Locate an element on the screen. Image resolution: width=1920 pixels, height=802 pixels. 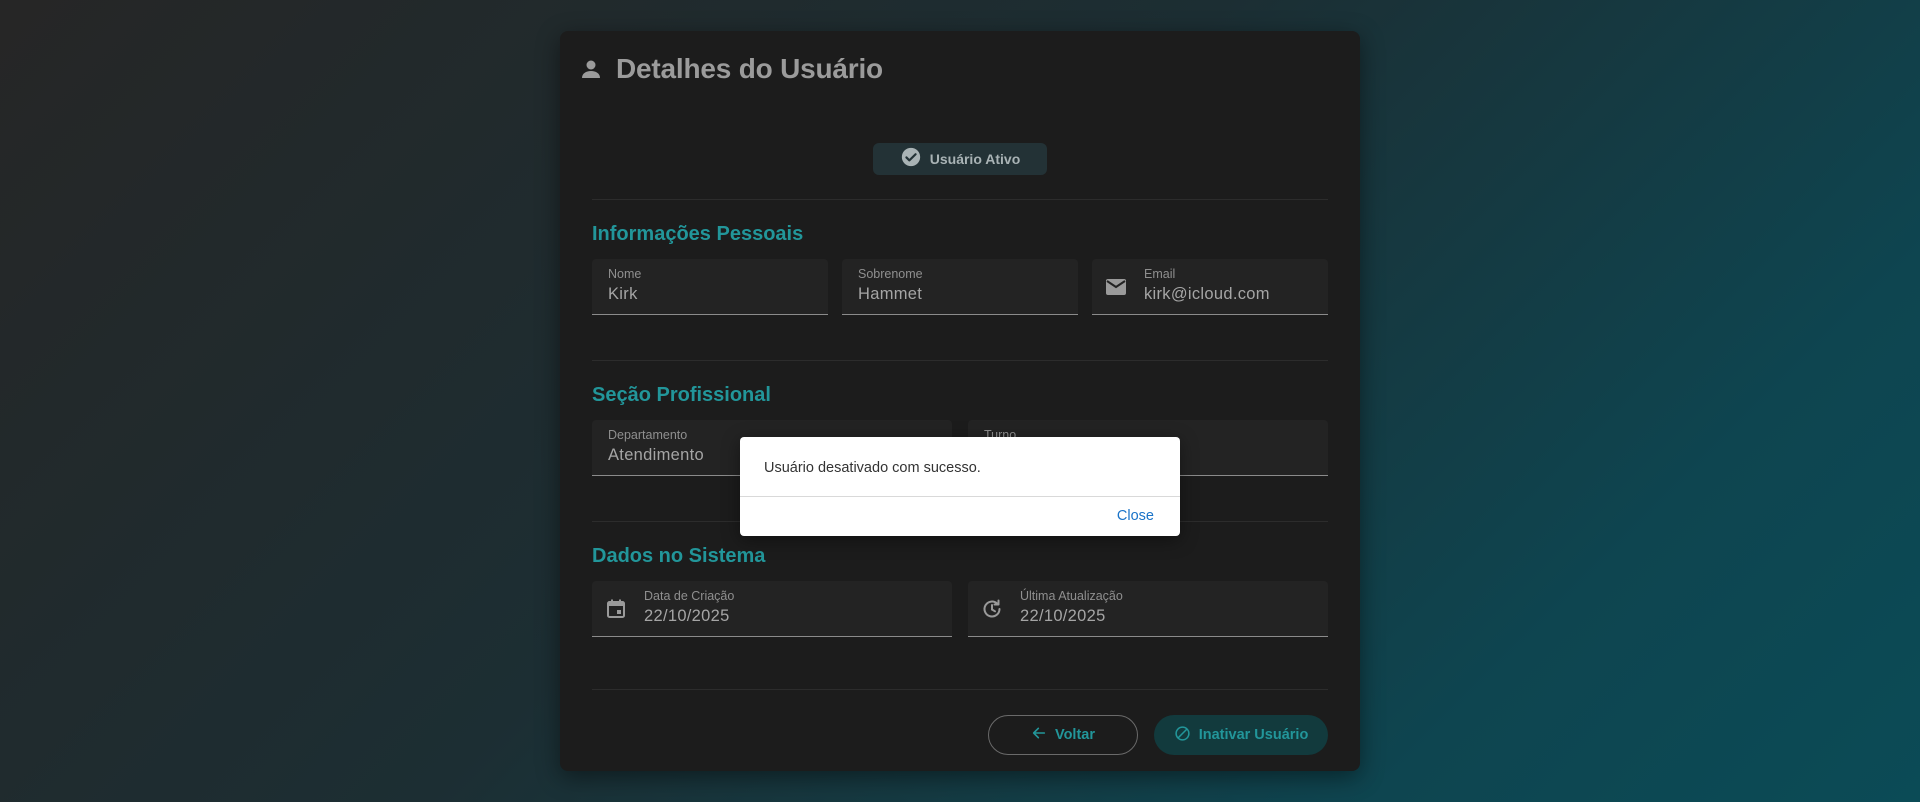
last-name-field: Sobrenome Hammet is located at coordinates (960, 287).